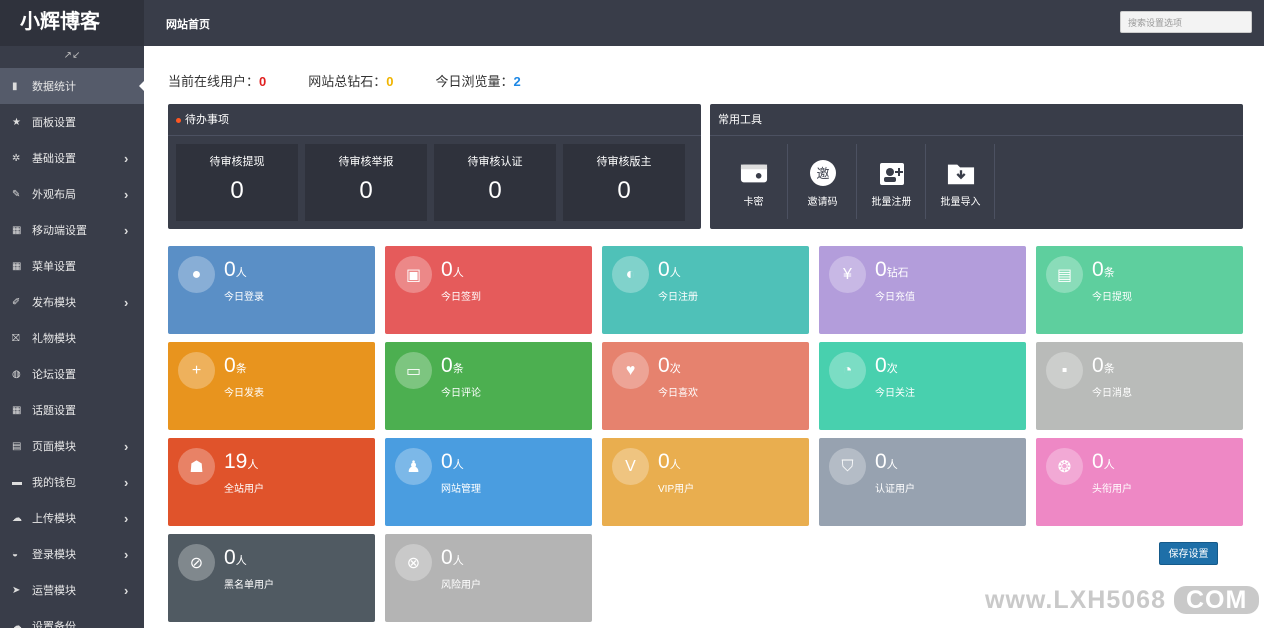  I want to click on sidebar-item-label: 话题设置, so click(54, 411).